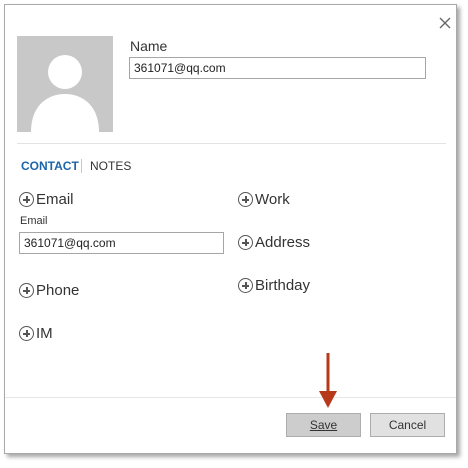 Image resolution: width=468 pixels, height=468 pixels. What do you see at coordinates (58, 290) in the screenshot?
I see `add-phone-label: Phone` at bounding box center [58, 290].